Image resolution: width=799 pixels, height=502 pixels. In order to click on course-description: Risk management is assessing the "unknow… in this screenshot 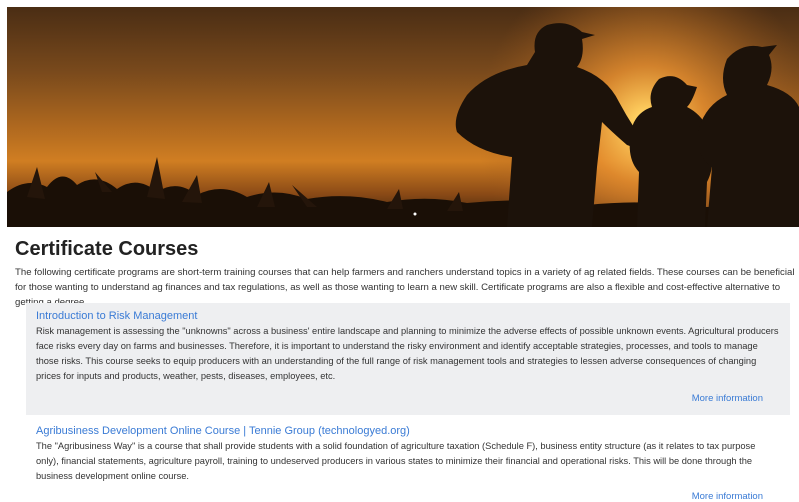, I will do `click(407, 353)`.